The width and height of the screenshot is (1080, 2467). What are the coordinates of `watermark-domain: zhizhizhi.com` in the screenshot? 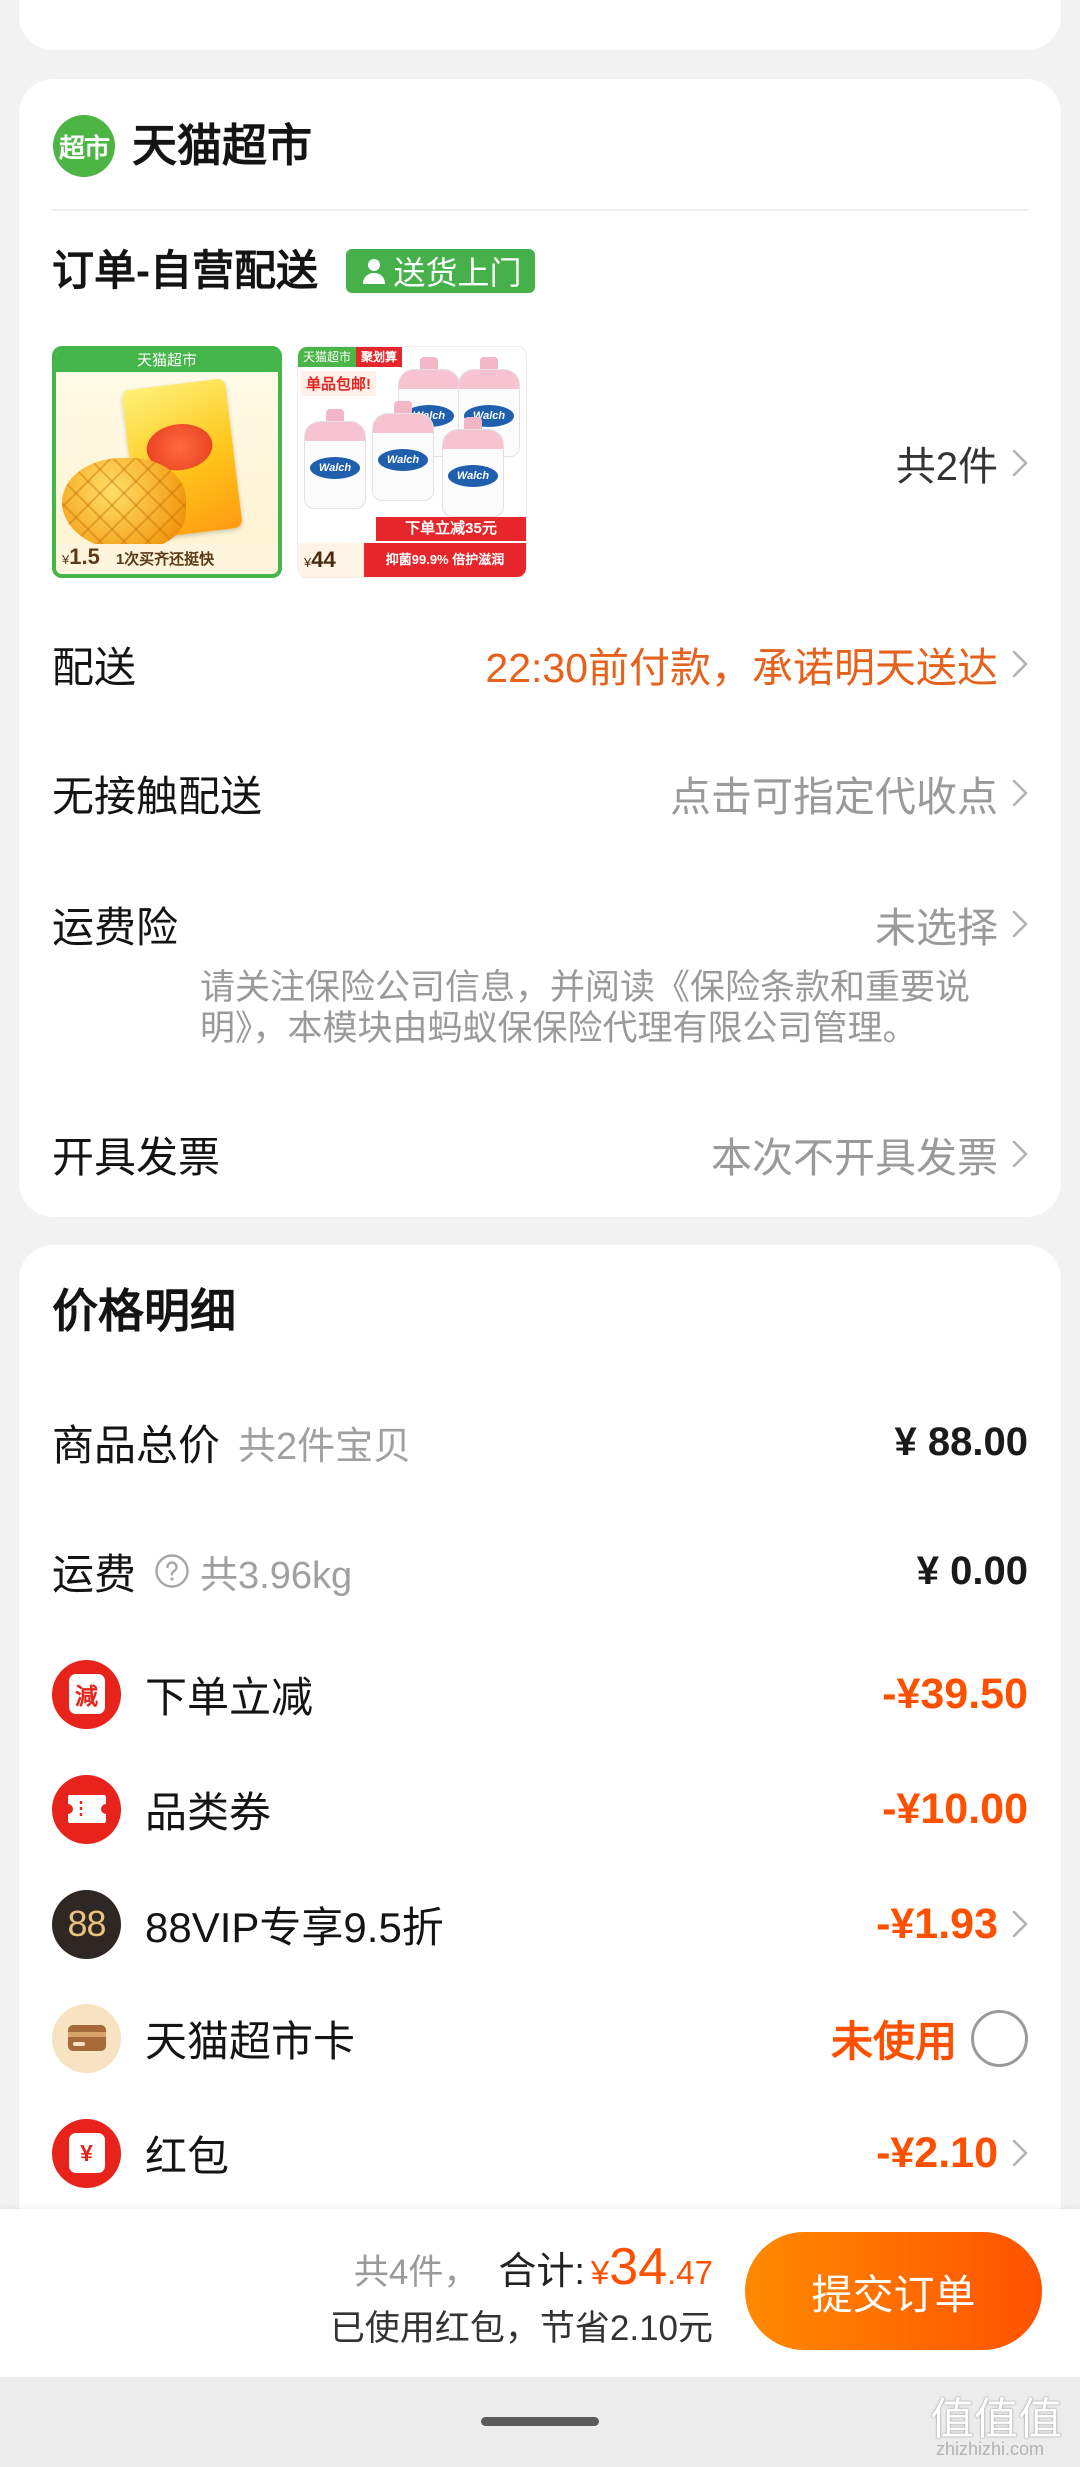 It's located at (990, 2449).